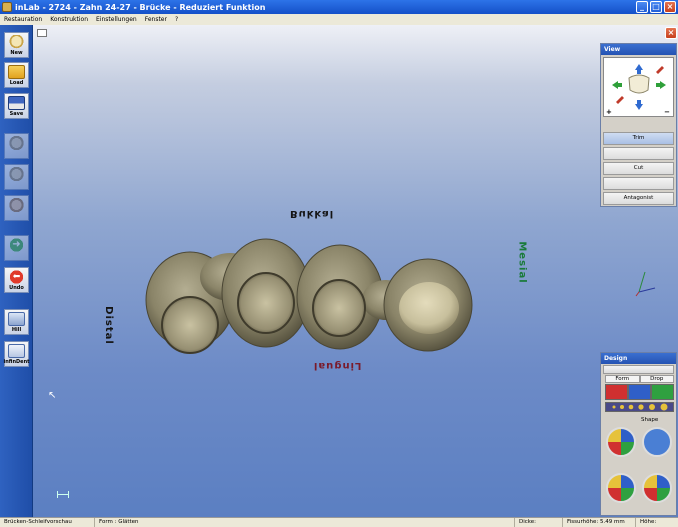 Image resolution: width=678 pixels, height=527 pixels. Describe the element at coordinates (23, 19) in the screenshot. I see `menu-restauration: Restauration` at that location.